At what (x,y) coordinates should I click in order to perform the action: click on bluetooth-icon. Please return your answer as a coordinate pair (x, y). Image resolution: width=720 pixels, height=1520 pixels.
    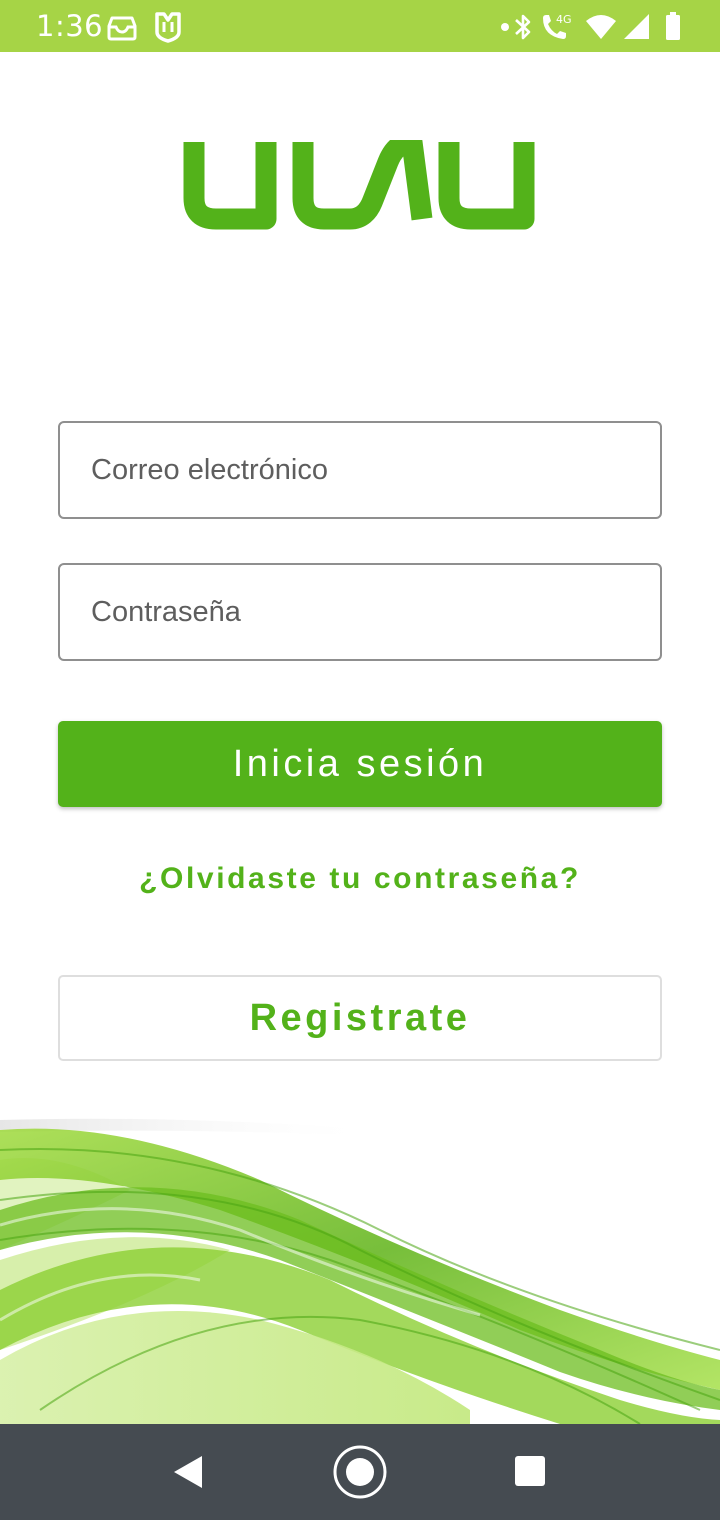
    Looking at the image, I should click on (523, 27).